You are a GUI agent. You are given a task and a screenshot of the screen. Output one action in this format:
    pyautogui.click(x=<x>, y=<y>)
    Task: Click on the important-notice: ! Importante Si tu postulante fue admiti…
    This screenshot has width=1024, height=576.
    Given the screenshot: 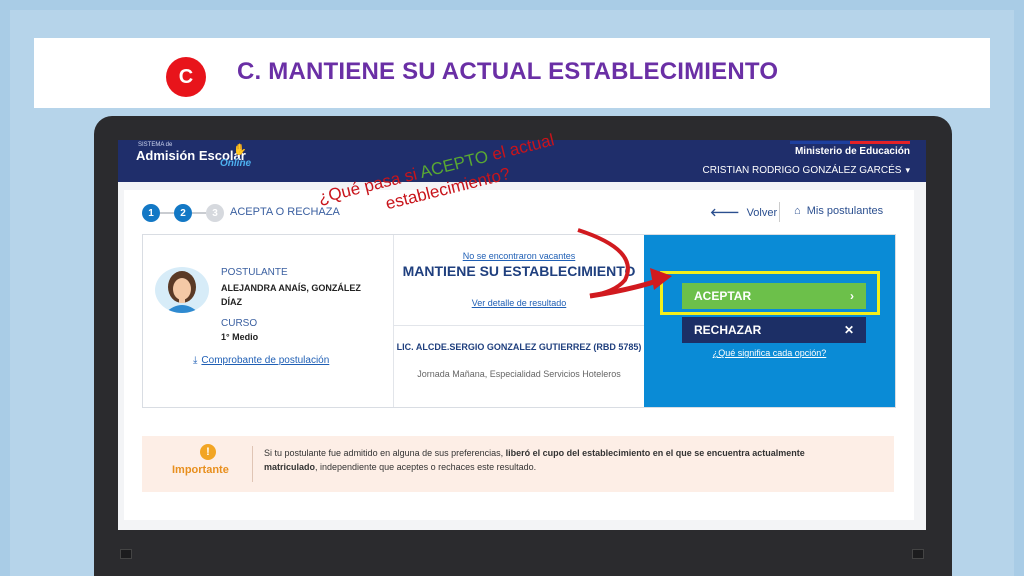 What is the action you would take?
    pyautogui.click(x=518, y=464)
    